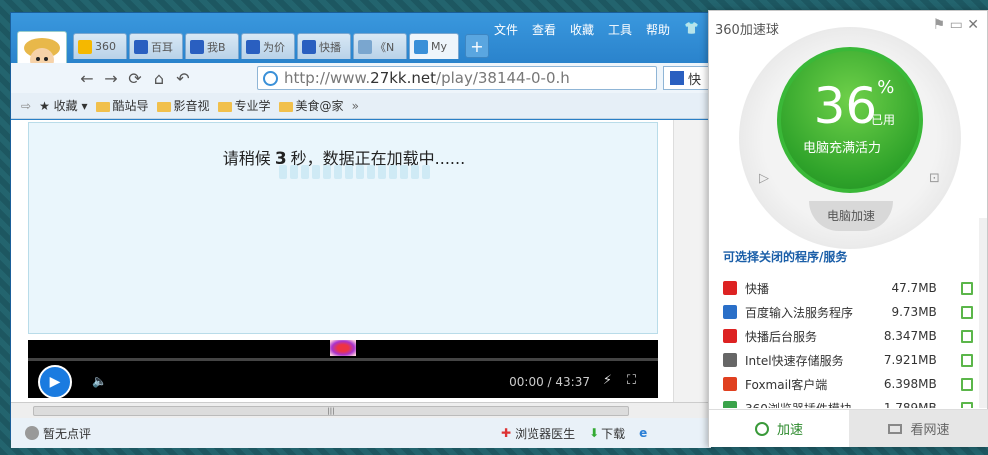 This screenshot has width=988, height=455. Describe the element at coordinates (914, 312) in the screenshot. I see `process-memory: 9.73MB` at that location.